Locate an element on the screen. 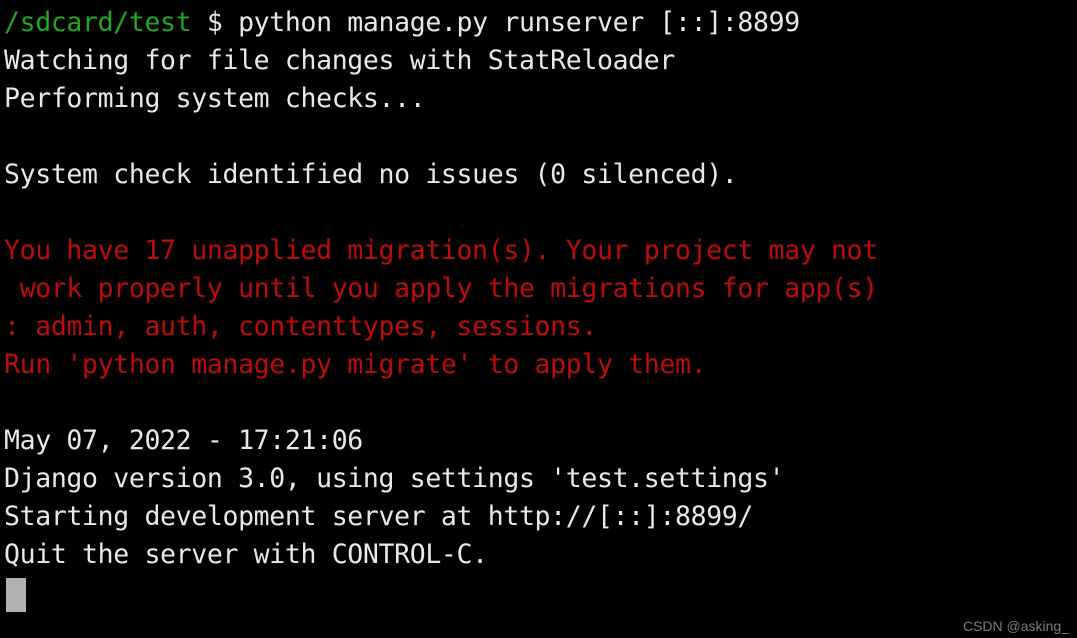 The image size is (1077, 638). terminal-text-segment: Quit the server with CONTROL-C. is located at coordinates (246, 554).